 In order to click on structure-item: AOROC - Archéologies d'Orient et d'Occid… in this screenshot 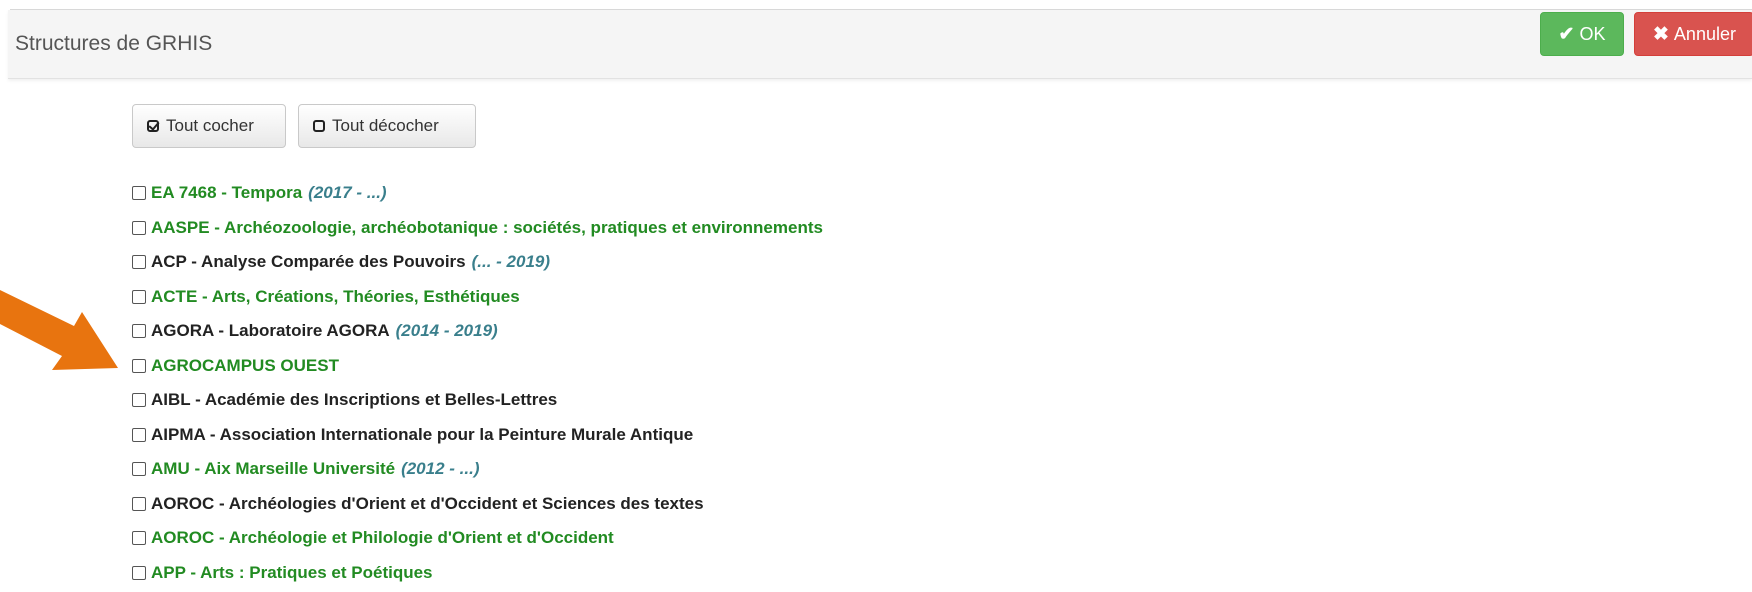, I will do `click(477, 504)`.